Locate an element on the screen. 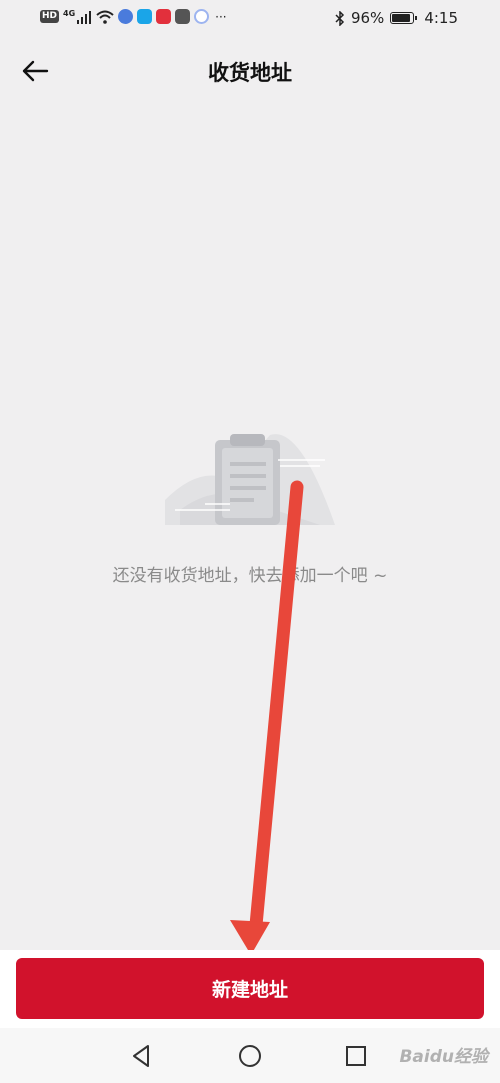 The image size is (500, 1083). annotation-arrow is located at coordinates (267, 717).